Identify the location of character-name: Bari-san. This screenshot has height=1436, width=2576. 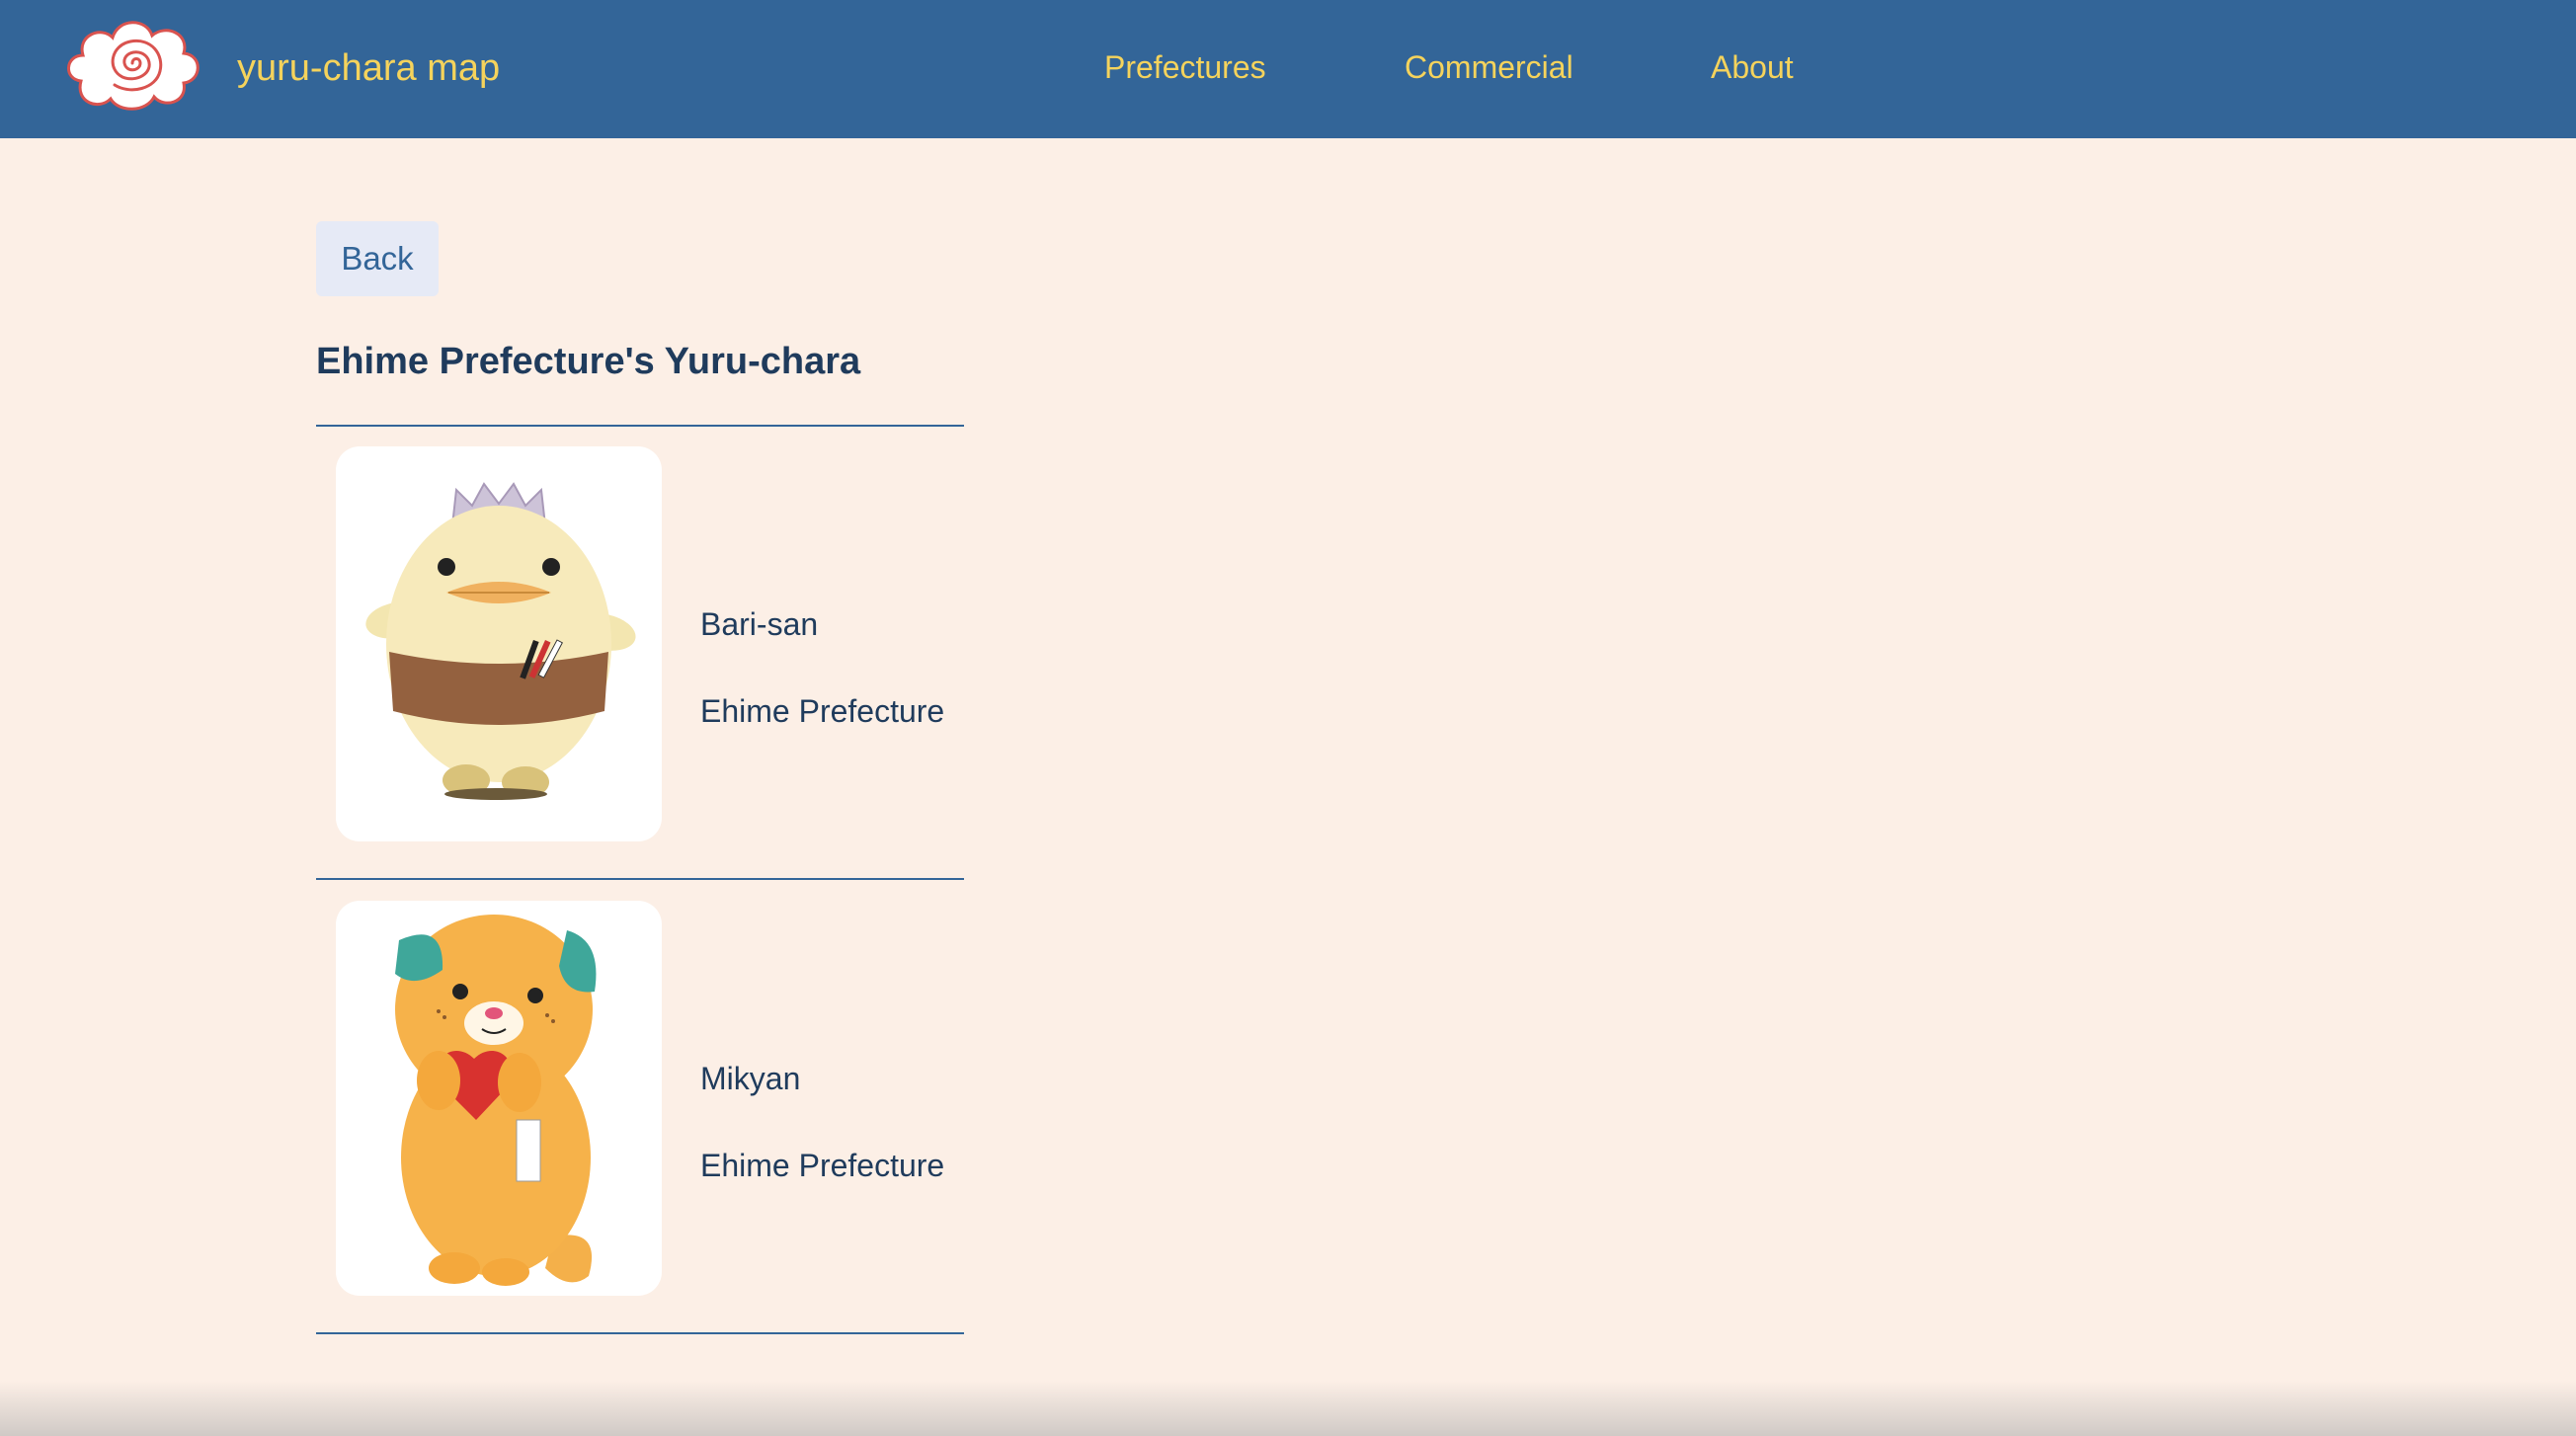
(759, 624).